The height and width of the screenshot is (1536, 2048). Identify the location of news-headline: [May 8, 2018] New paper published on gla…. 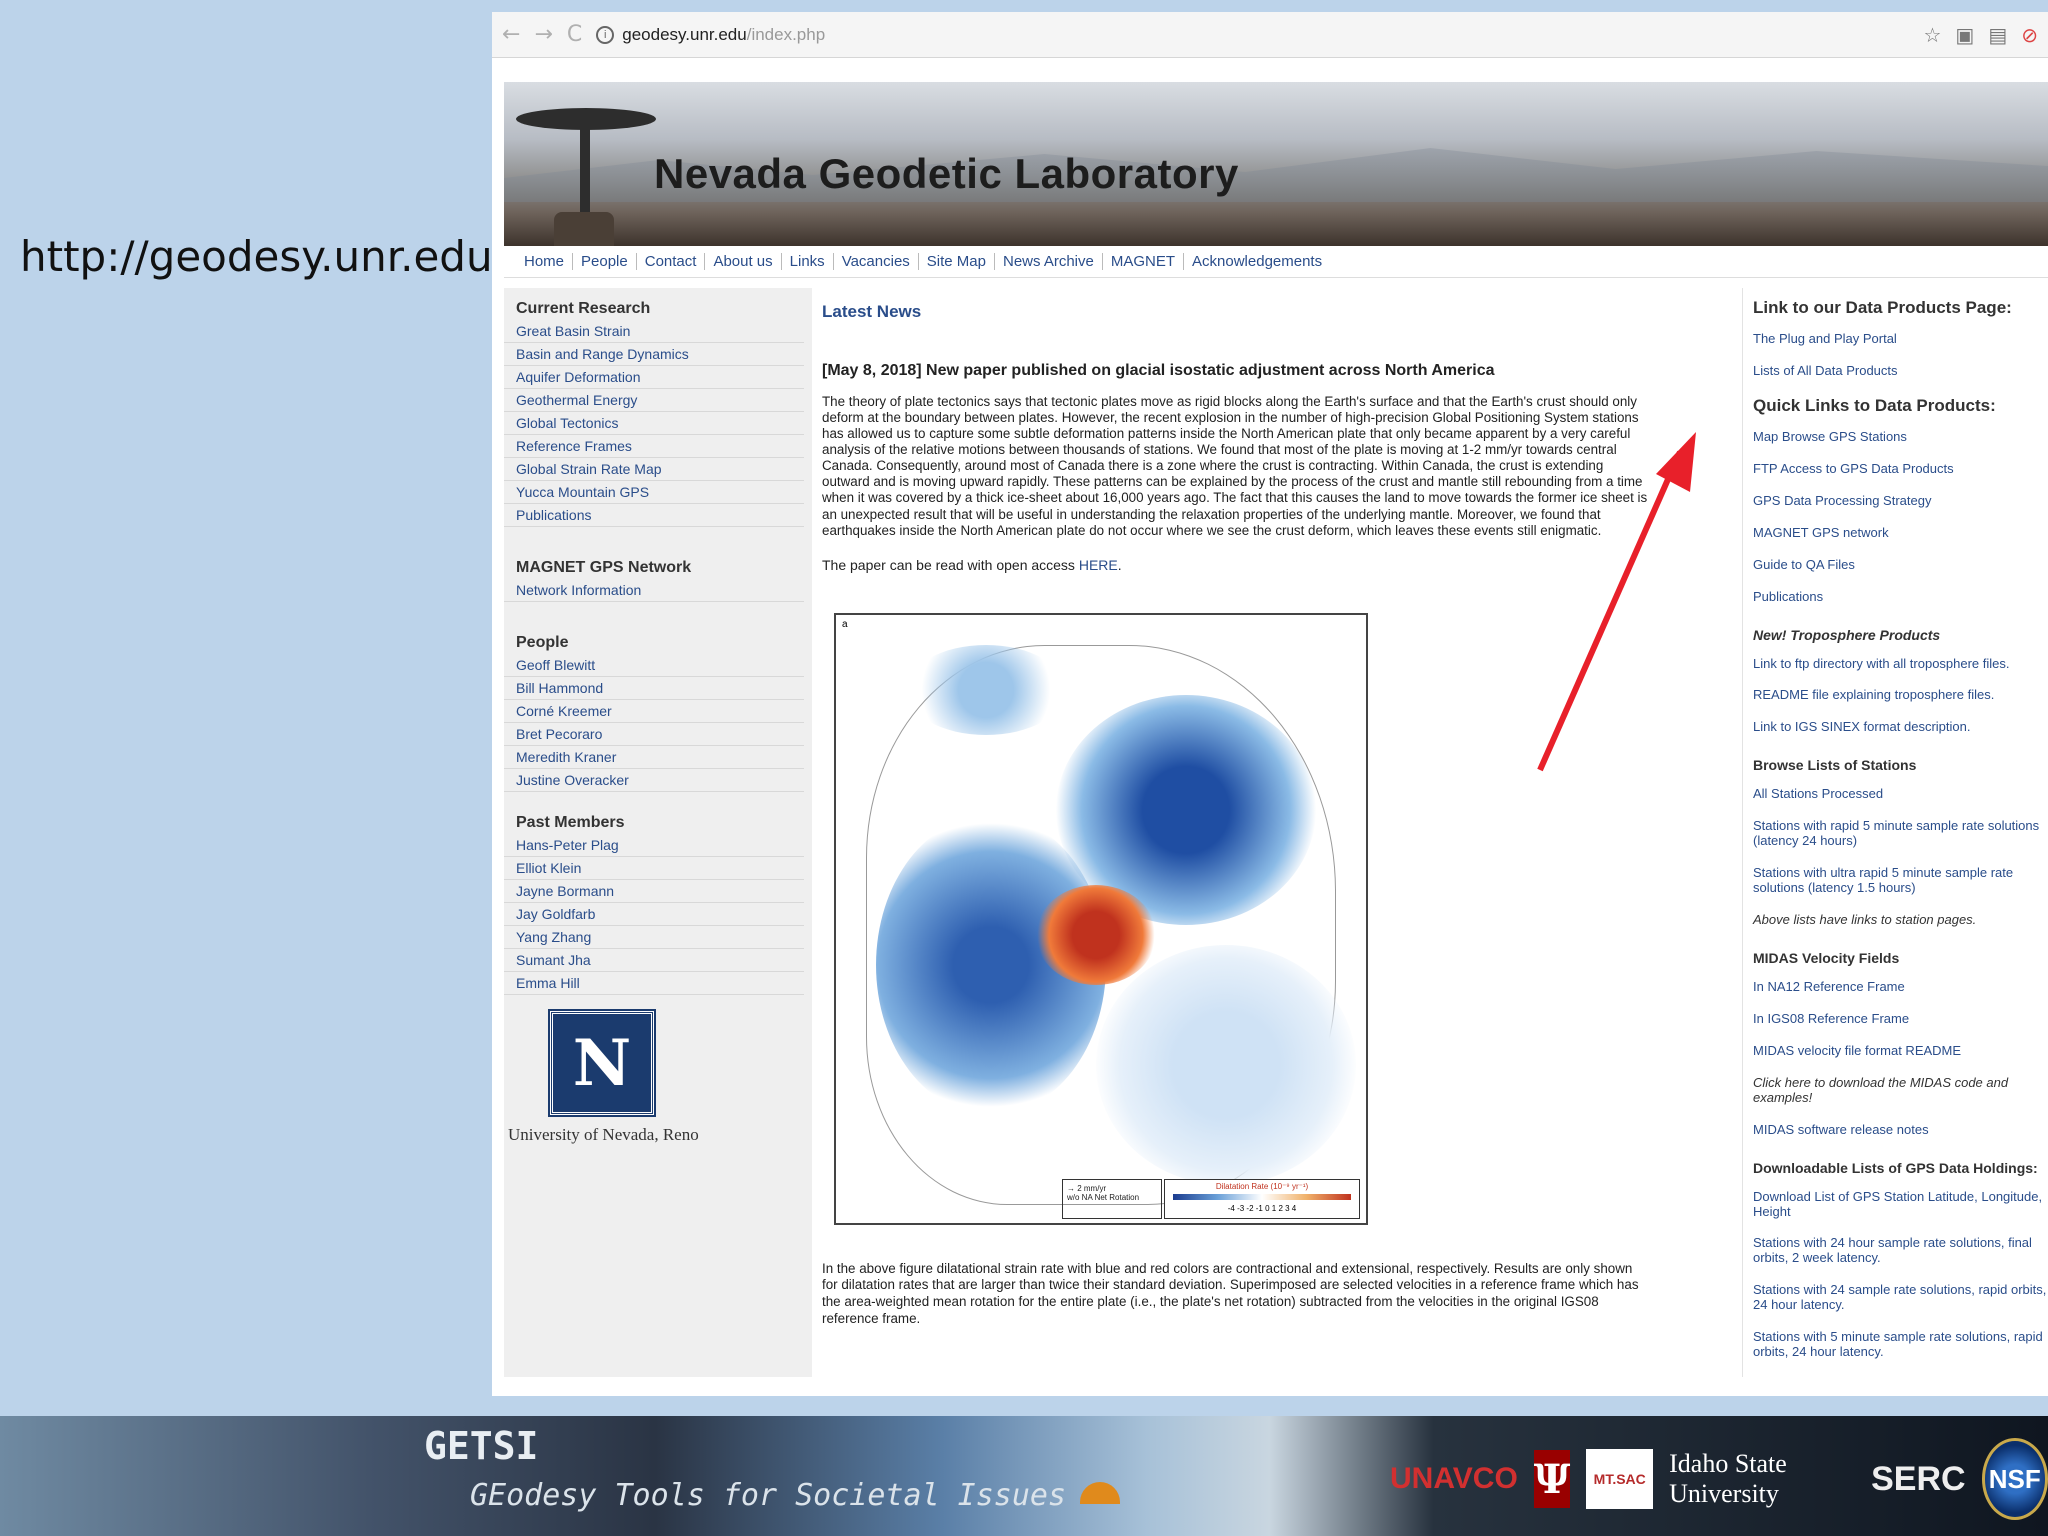
(1158, 370).